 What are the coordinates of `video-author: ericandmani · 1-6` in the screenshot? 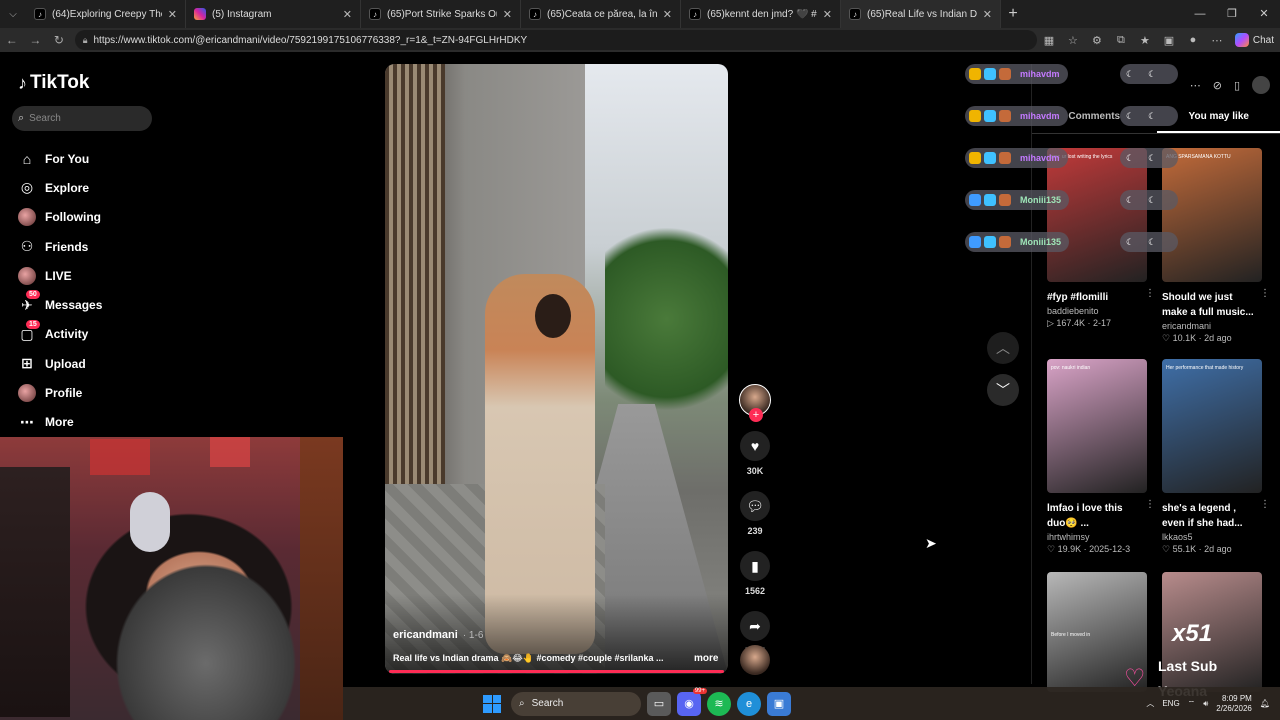 It's located at (438, 635).